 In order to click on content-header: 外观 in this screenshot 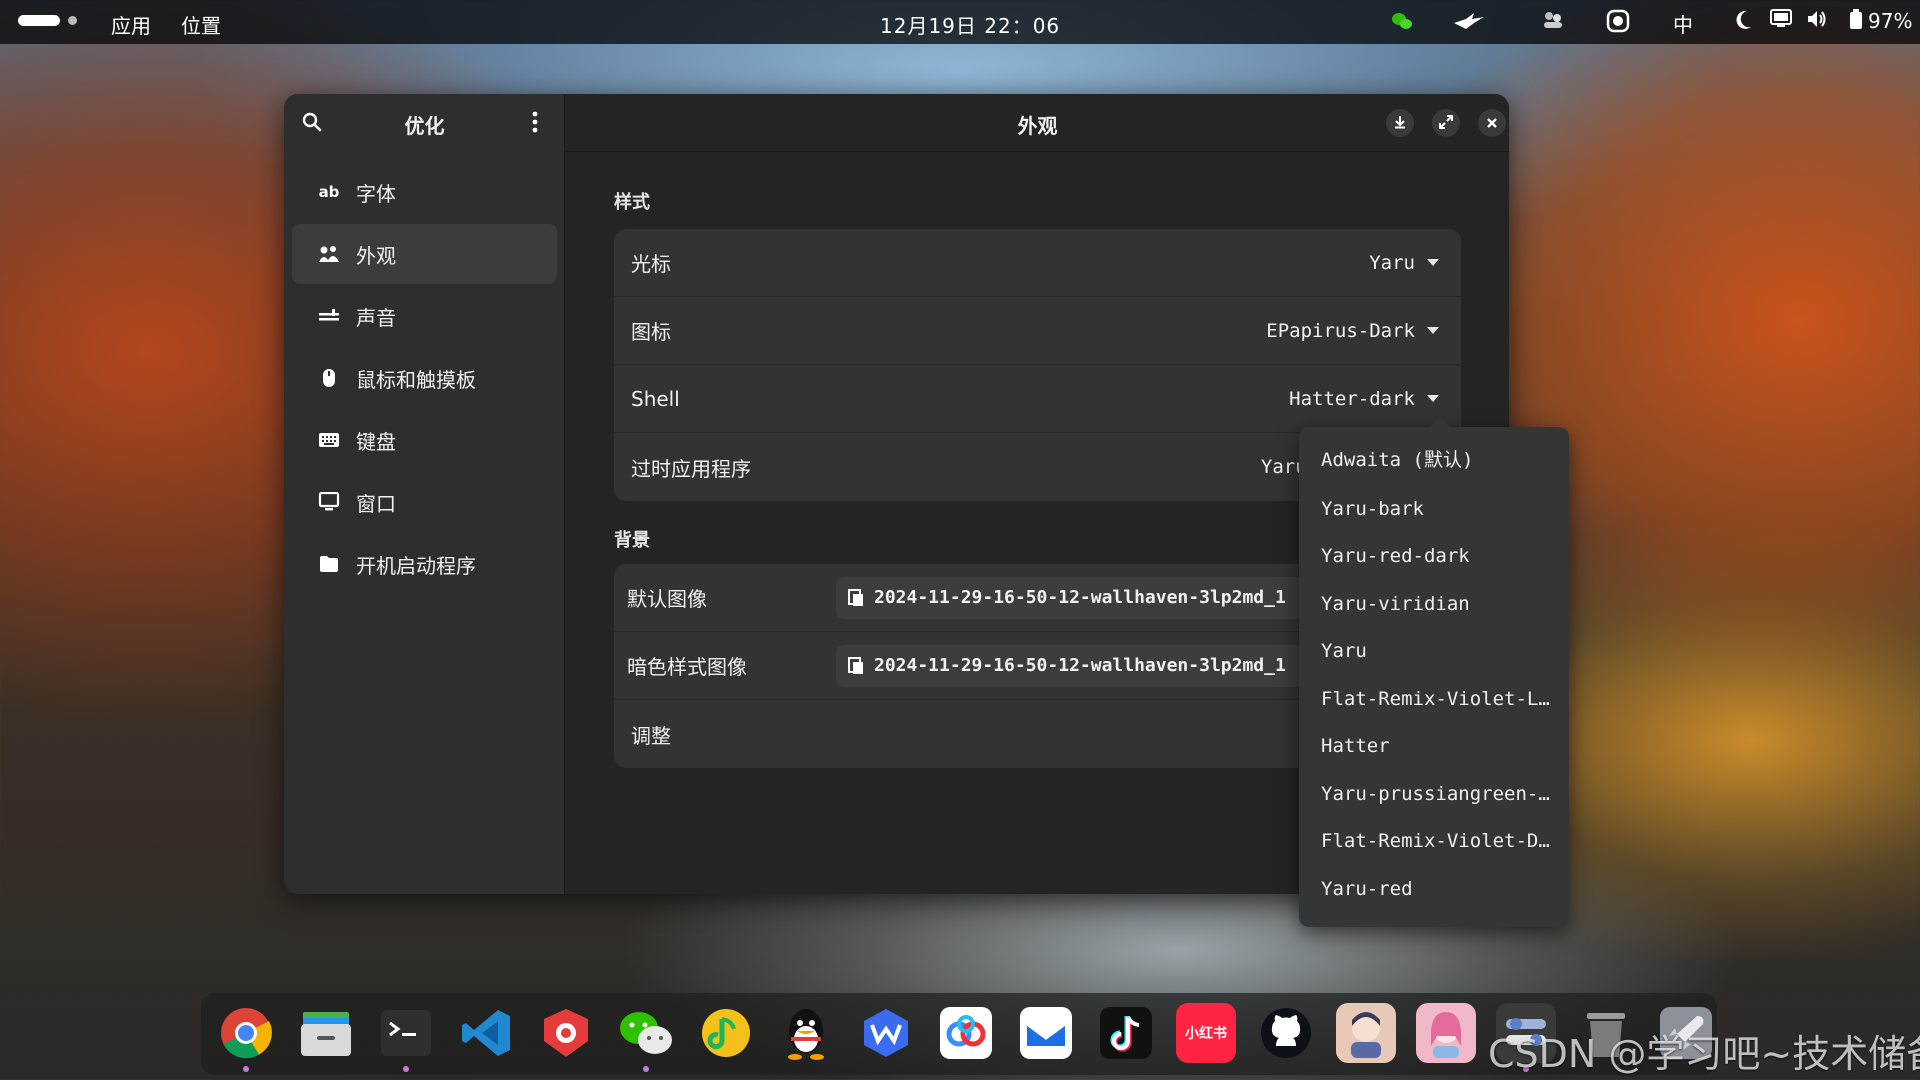, I will do `click(1037, 123)`.